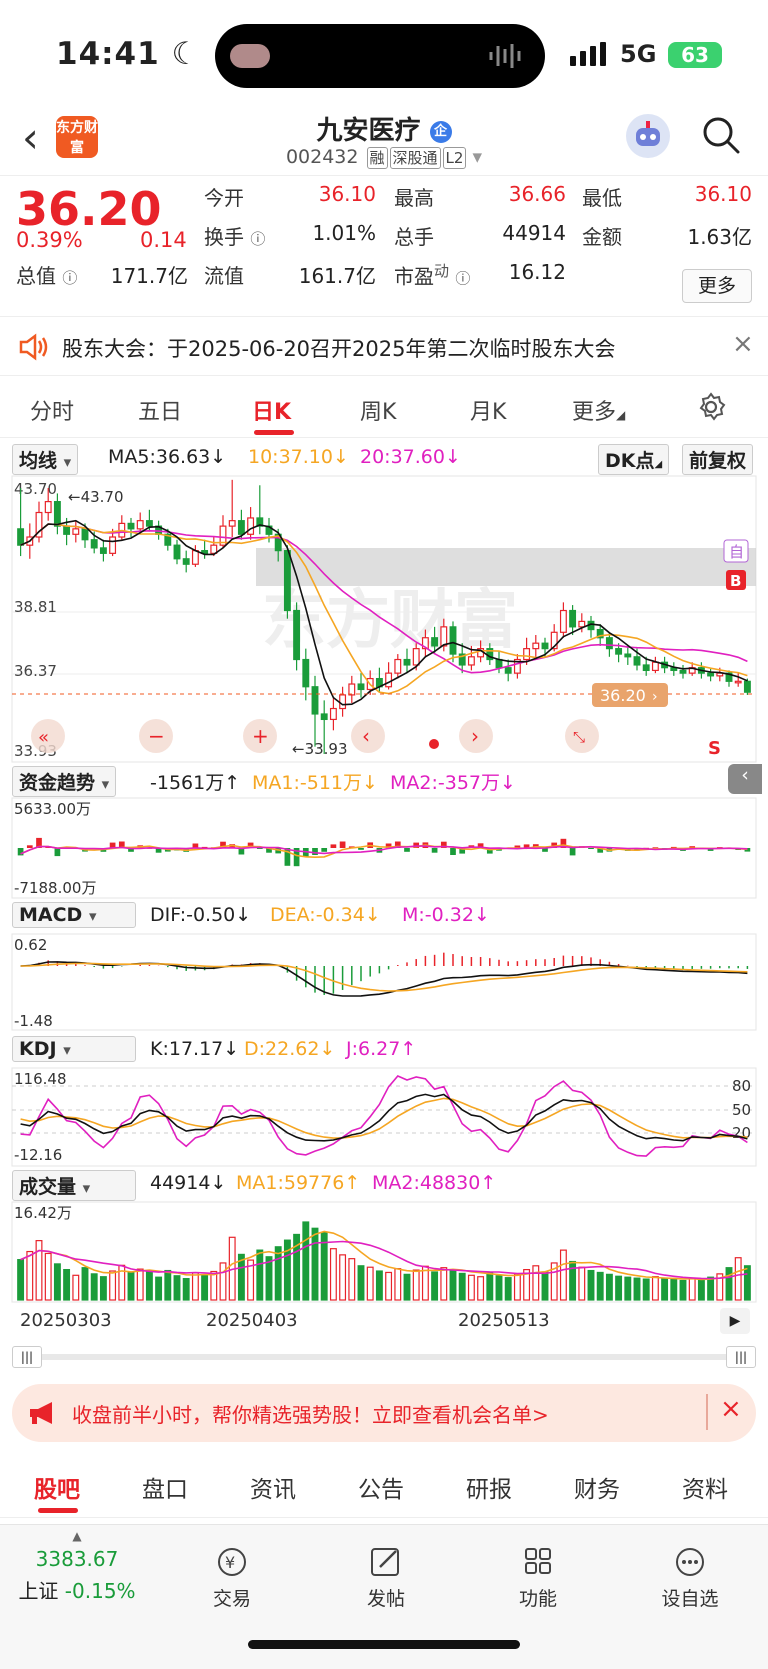 The image size is (768, 1669). Describe the element at coordinates (57, 1487) in the screenshot. I see `tab-forum: 股吧` at that location.